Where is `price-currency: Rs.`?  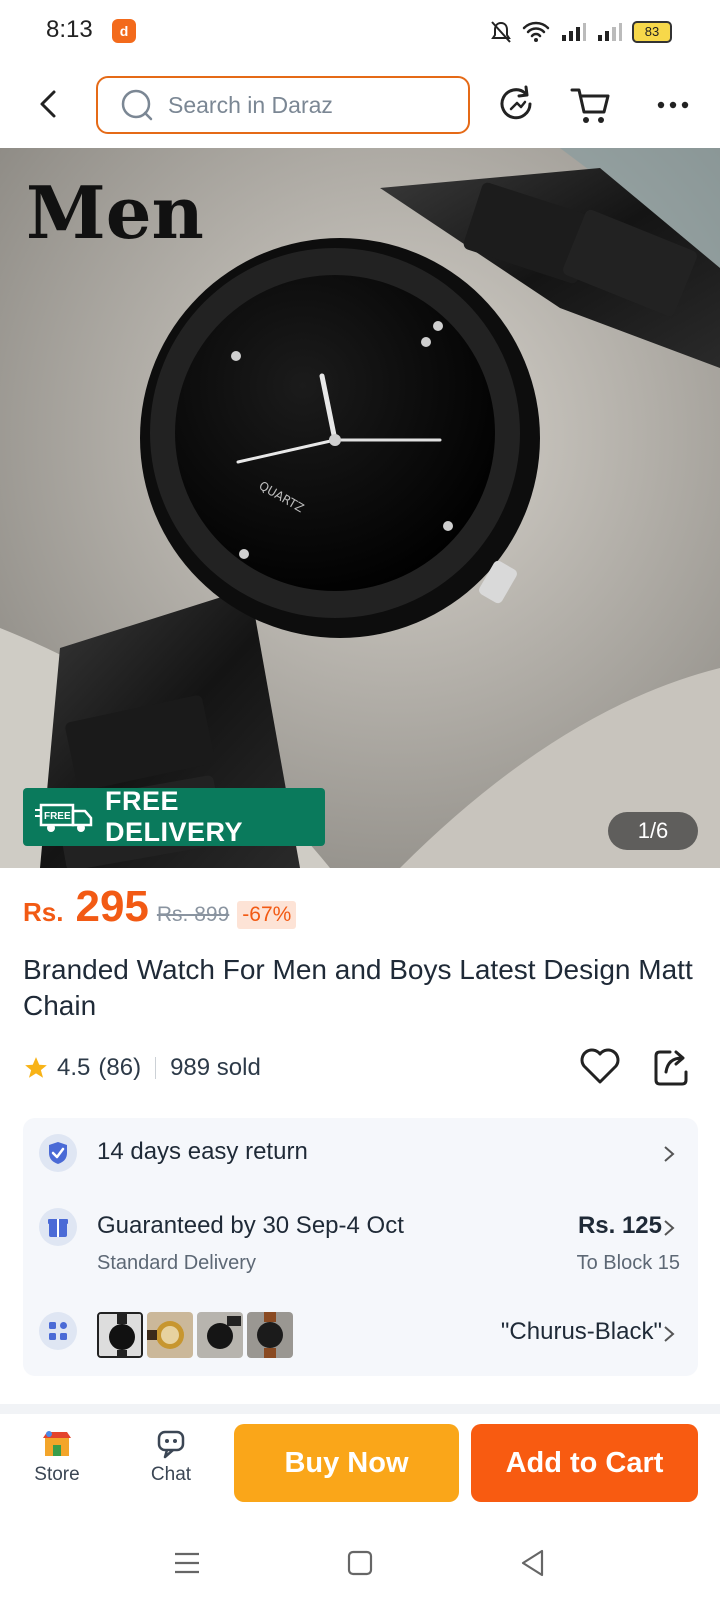
price-currency: Rs. is located at coordinates (43, 912).